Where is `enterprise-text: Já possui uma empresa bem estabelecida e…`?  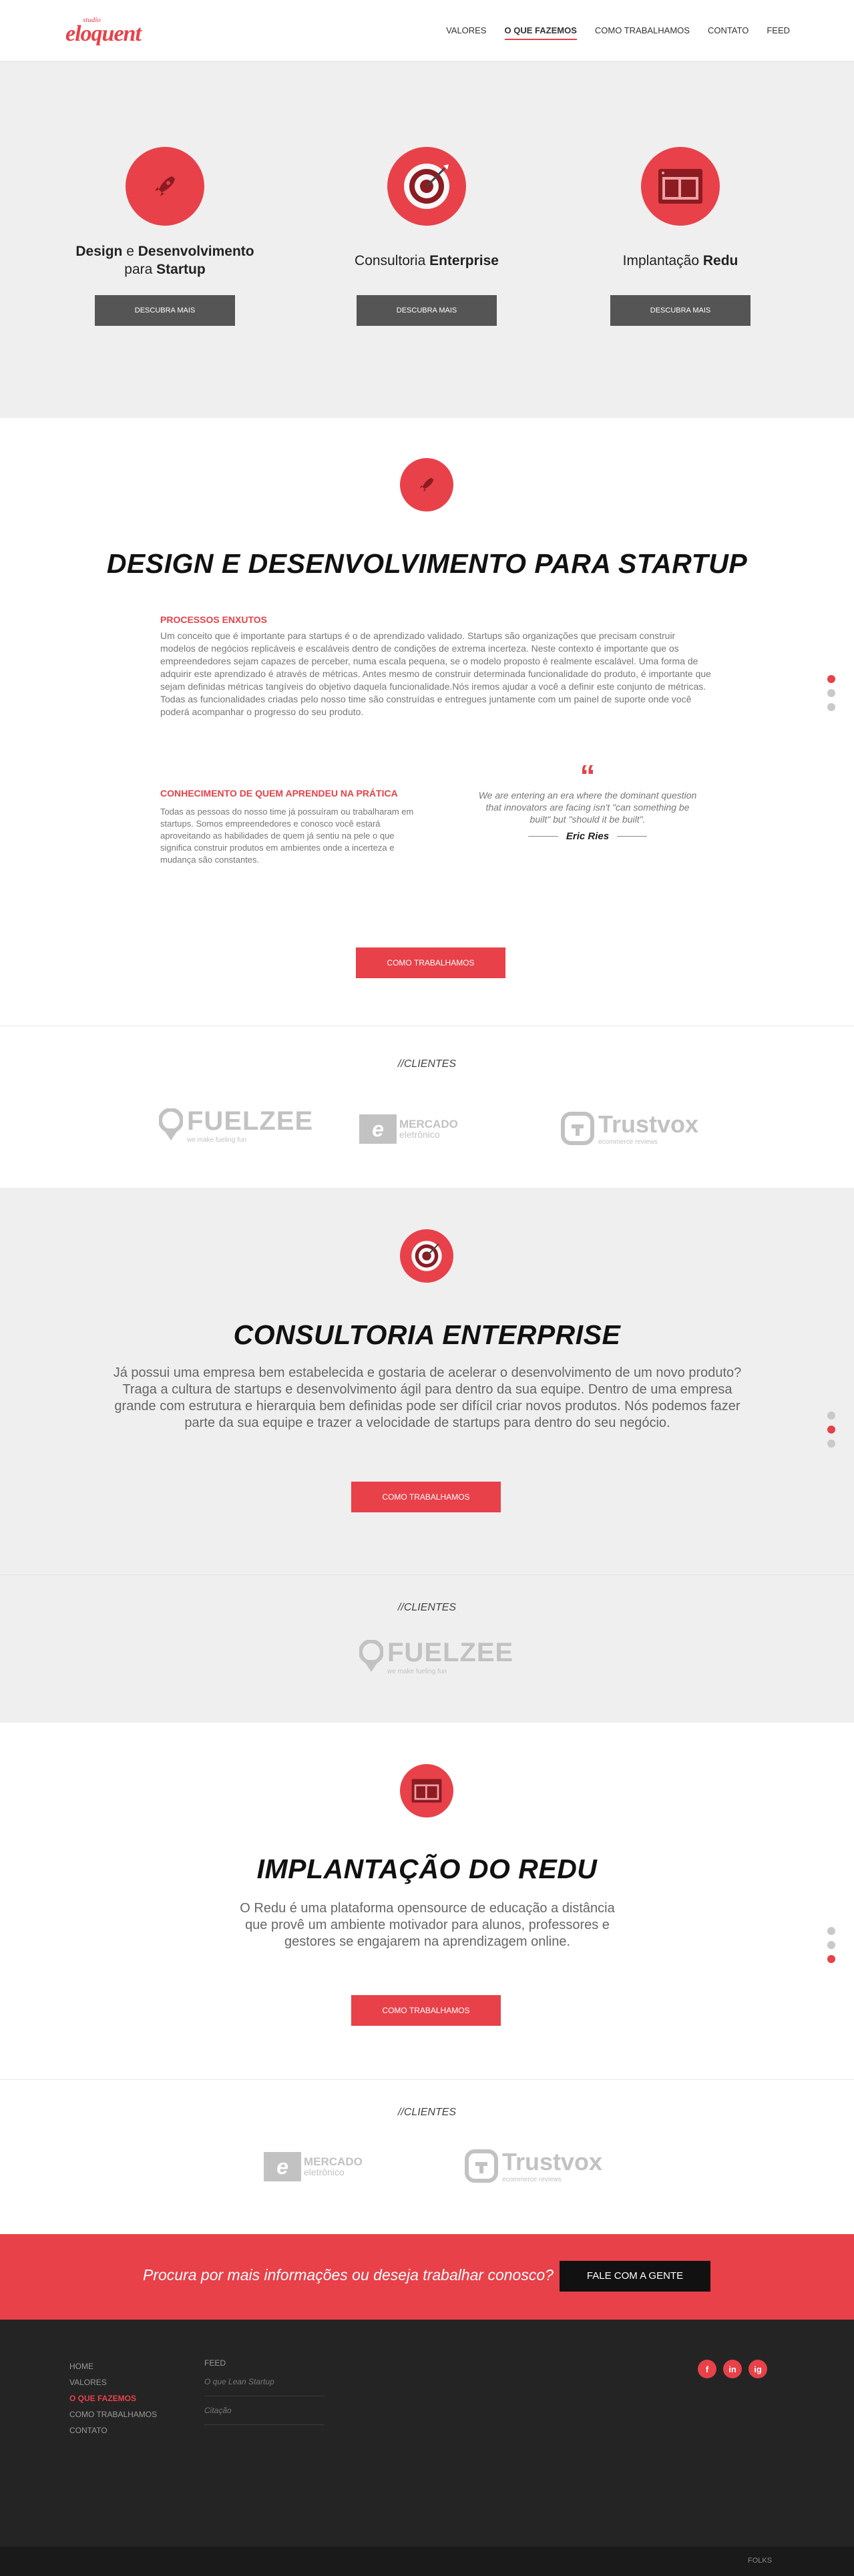
enterprise-text: Já possui uma empresa bem estabelecida e… is located at coordinates (428, 1397).